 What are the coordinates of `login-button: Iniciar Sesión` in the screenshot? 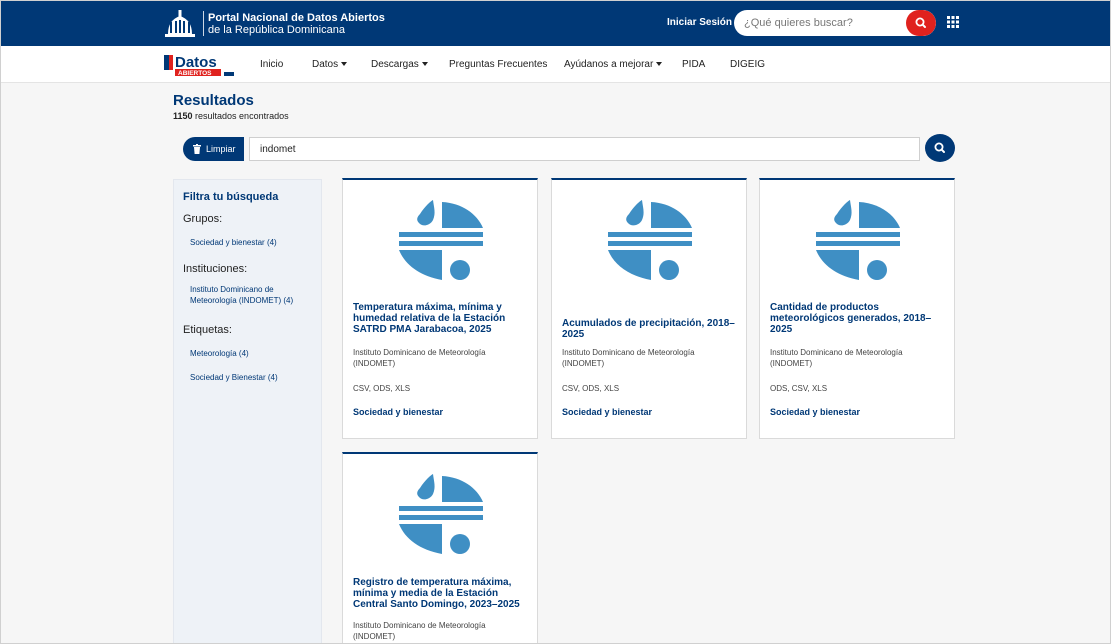 It's located at (699, 22).